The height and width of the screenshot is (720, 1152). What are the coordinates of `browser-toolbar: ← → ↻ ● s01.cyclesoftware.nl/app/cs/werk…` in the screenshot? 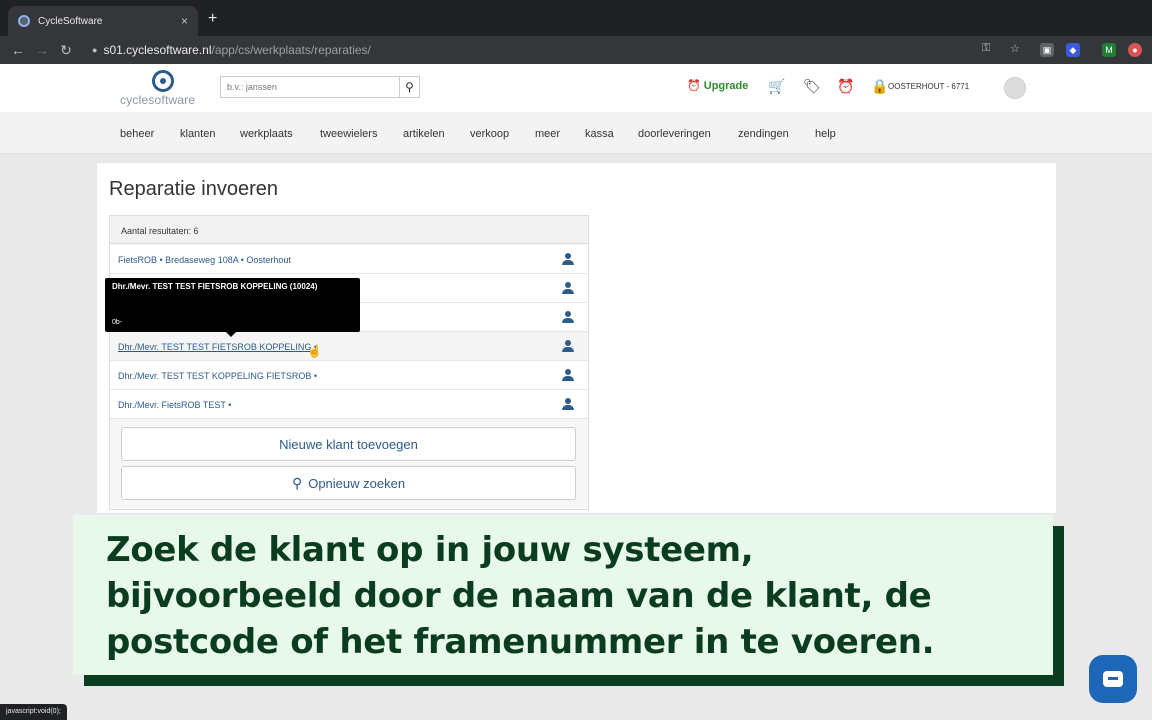 It's located at (576, 50).